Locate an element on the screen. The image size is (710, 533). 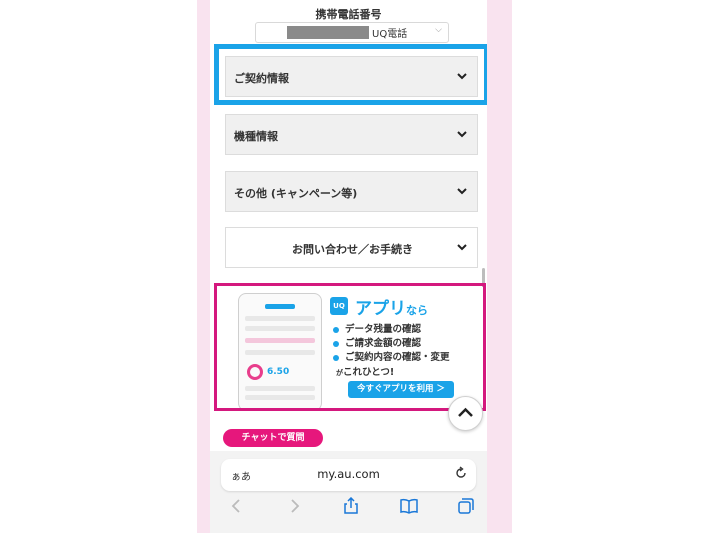
accordion-other-campaigns: その他 (キャンペーン等) is located at coordinates (351, 191).